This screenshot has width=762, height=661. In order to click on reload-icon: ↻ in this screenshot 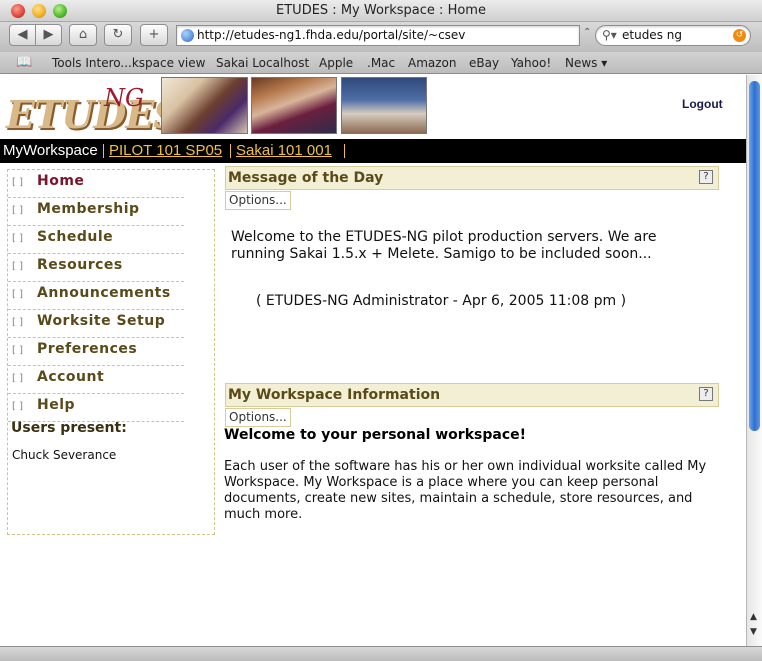, I will do `click(118, 34)`.